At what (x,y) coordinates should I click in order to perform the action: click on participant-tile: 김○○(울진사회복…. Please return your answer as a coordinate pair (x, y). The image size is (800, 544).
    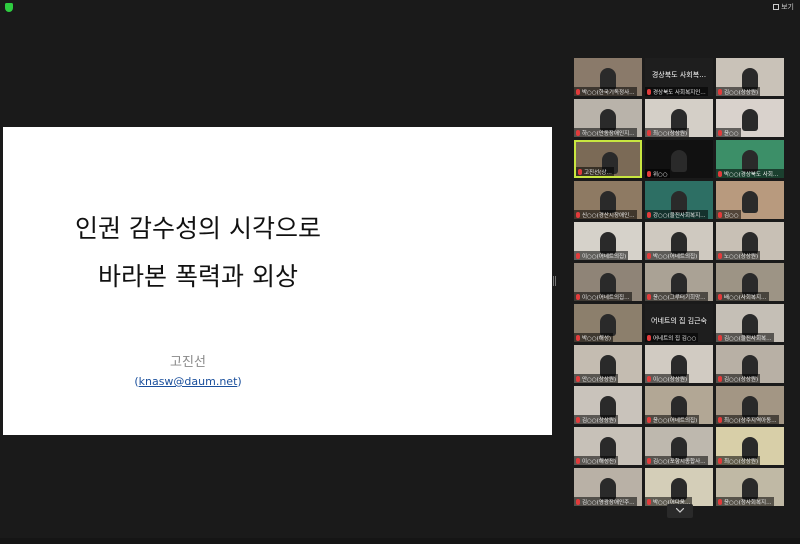
    Looking at the image, I should click on (750, 323).